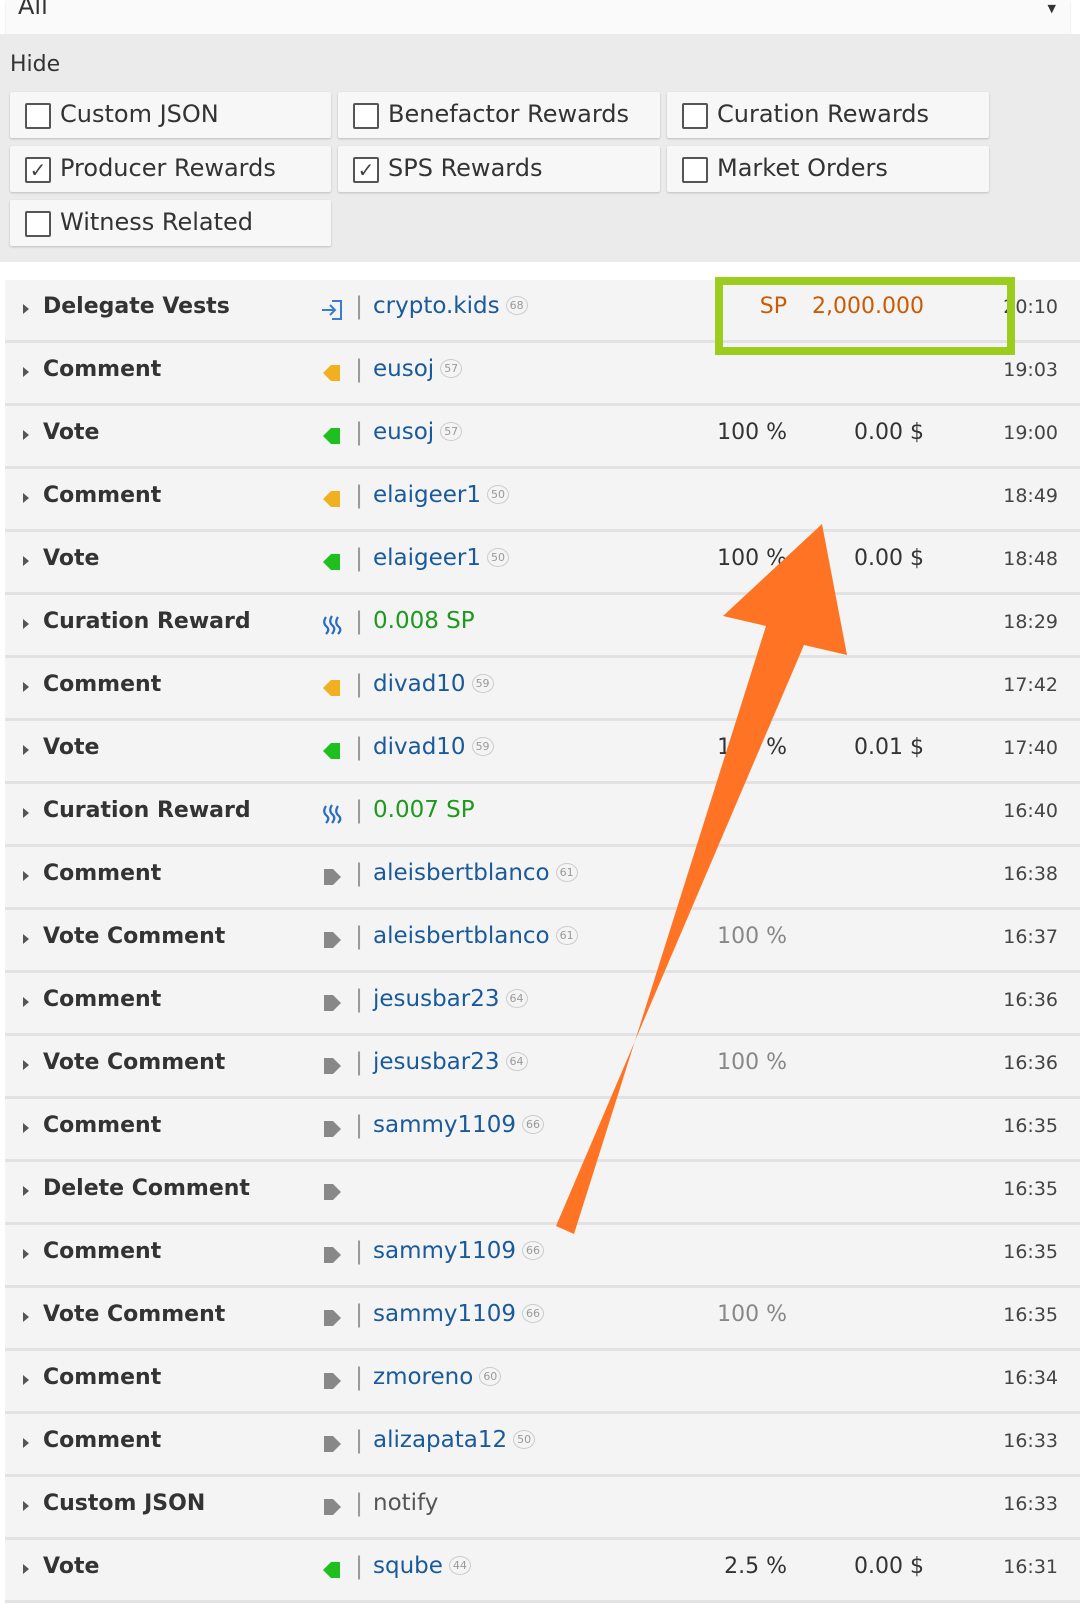 Image resolution: width=1080 pixels, height=1620 pixels. Describe the element at coordinates (436, 306) in the screenshot. I see `operation-target: crypto.kids` at that location.